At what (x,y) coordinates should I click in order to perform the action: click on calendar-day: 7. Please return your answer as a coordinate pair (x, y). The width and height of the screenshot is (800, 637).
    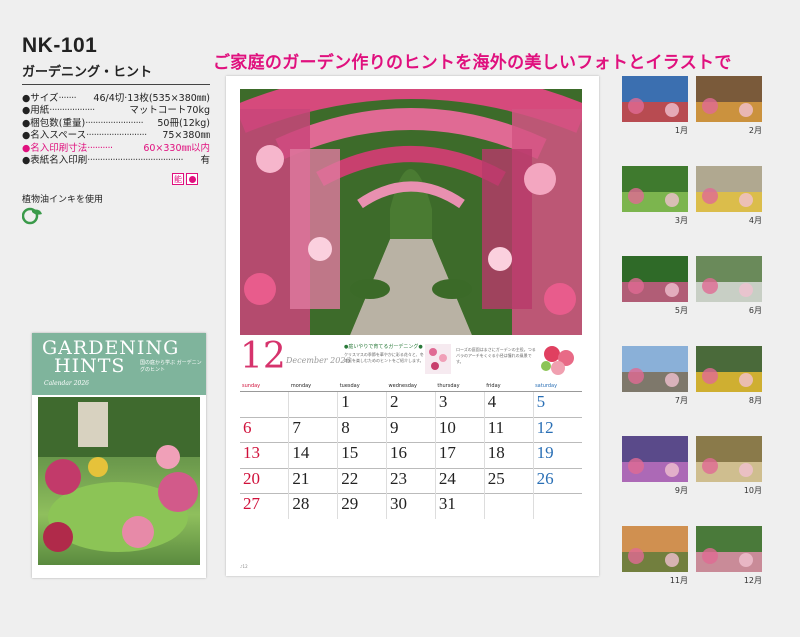
    Looking at the image, I should click on (313, 429).